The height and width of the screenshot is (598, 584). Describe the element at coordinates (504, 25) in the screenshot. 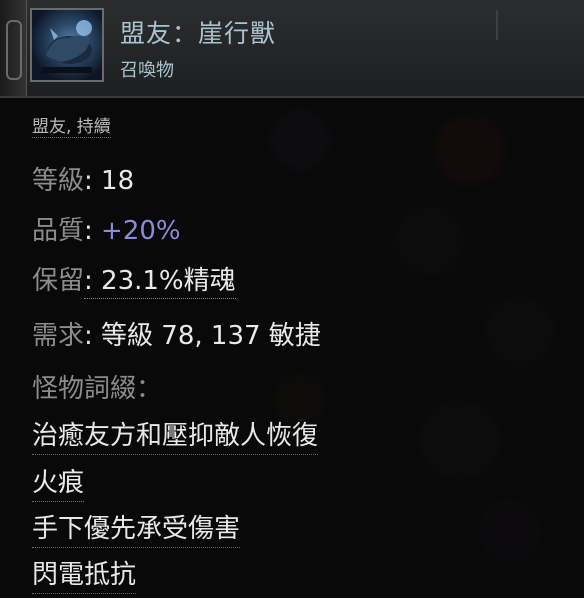

I see `header-right-ornament` at that location.